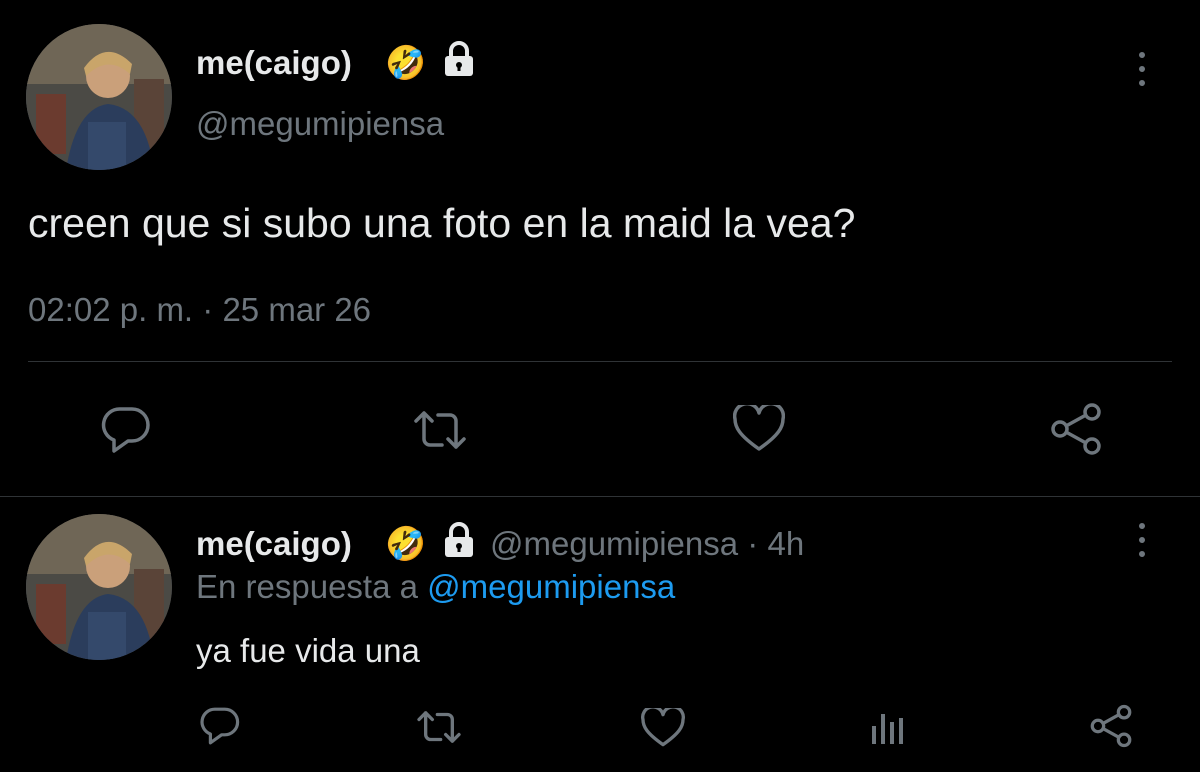  Describe the element at coordinates (297, 309) in the screenshot. I see `date: 25 mar 26` at that location.